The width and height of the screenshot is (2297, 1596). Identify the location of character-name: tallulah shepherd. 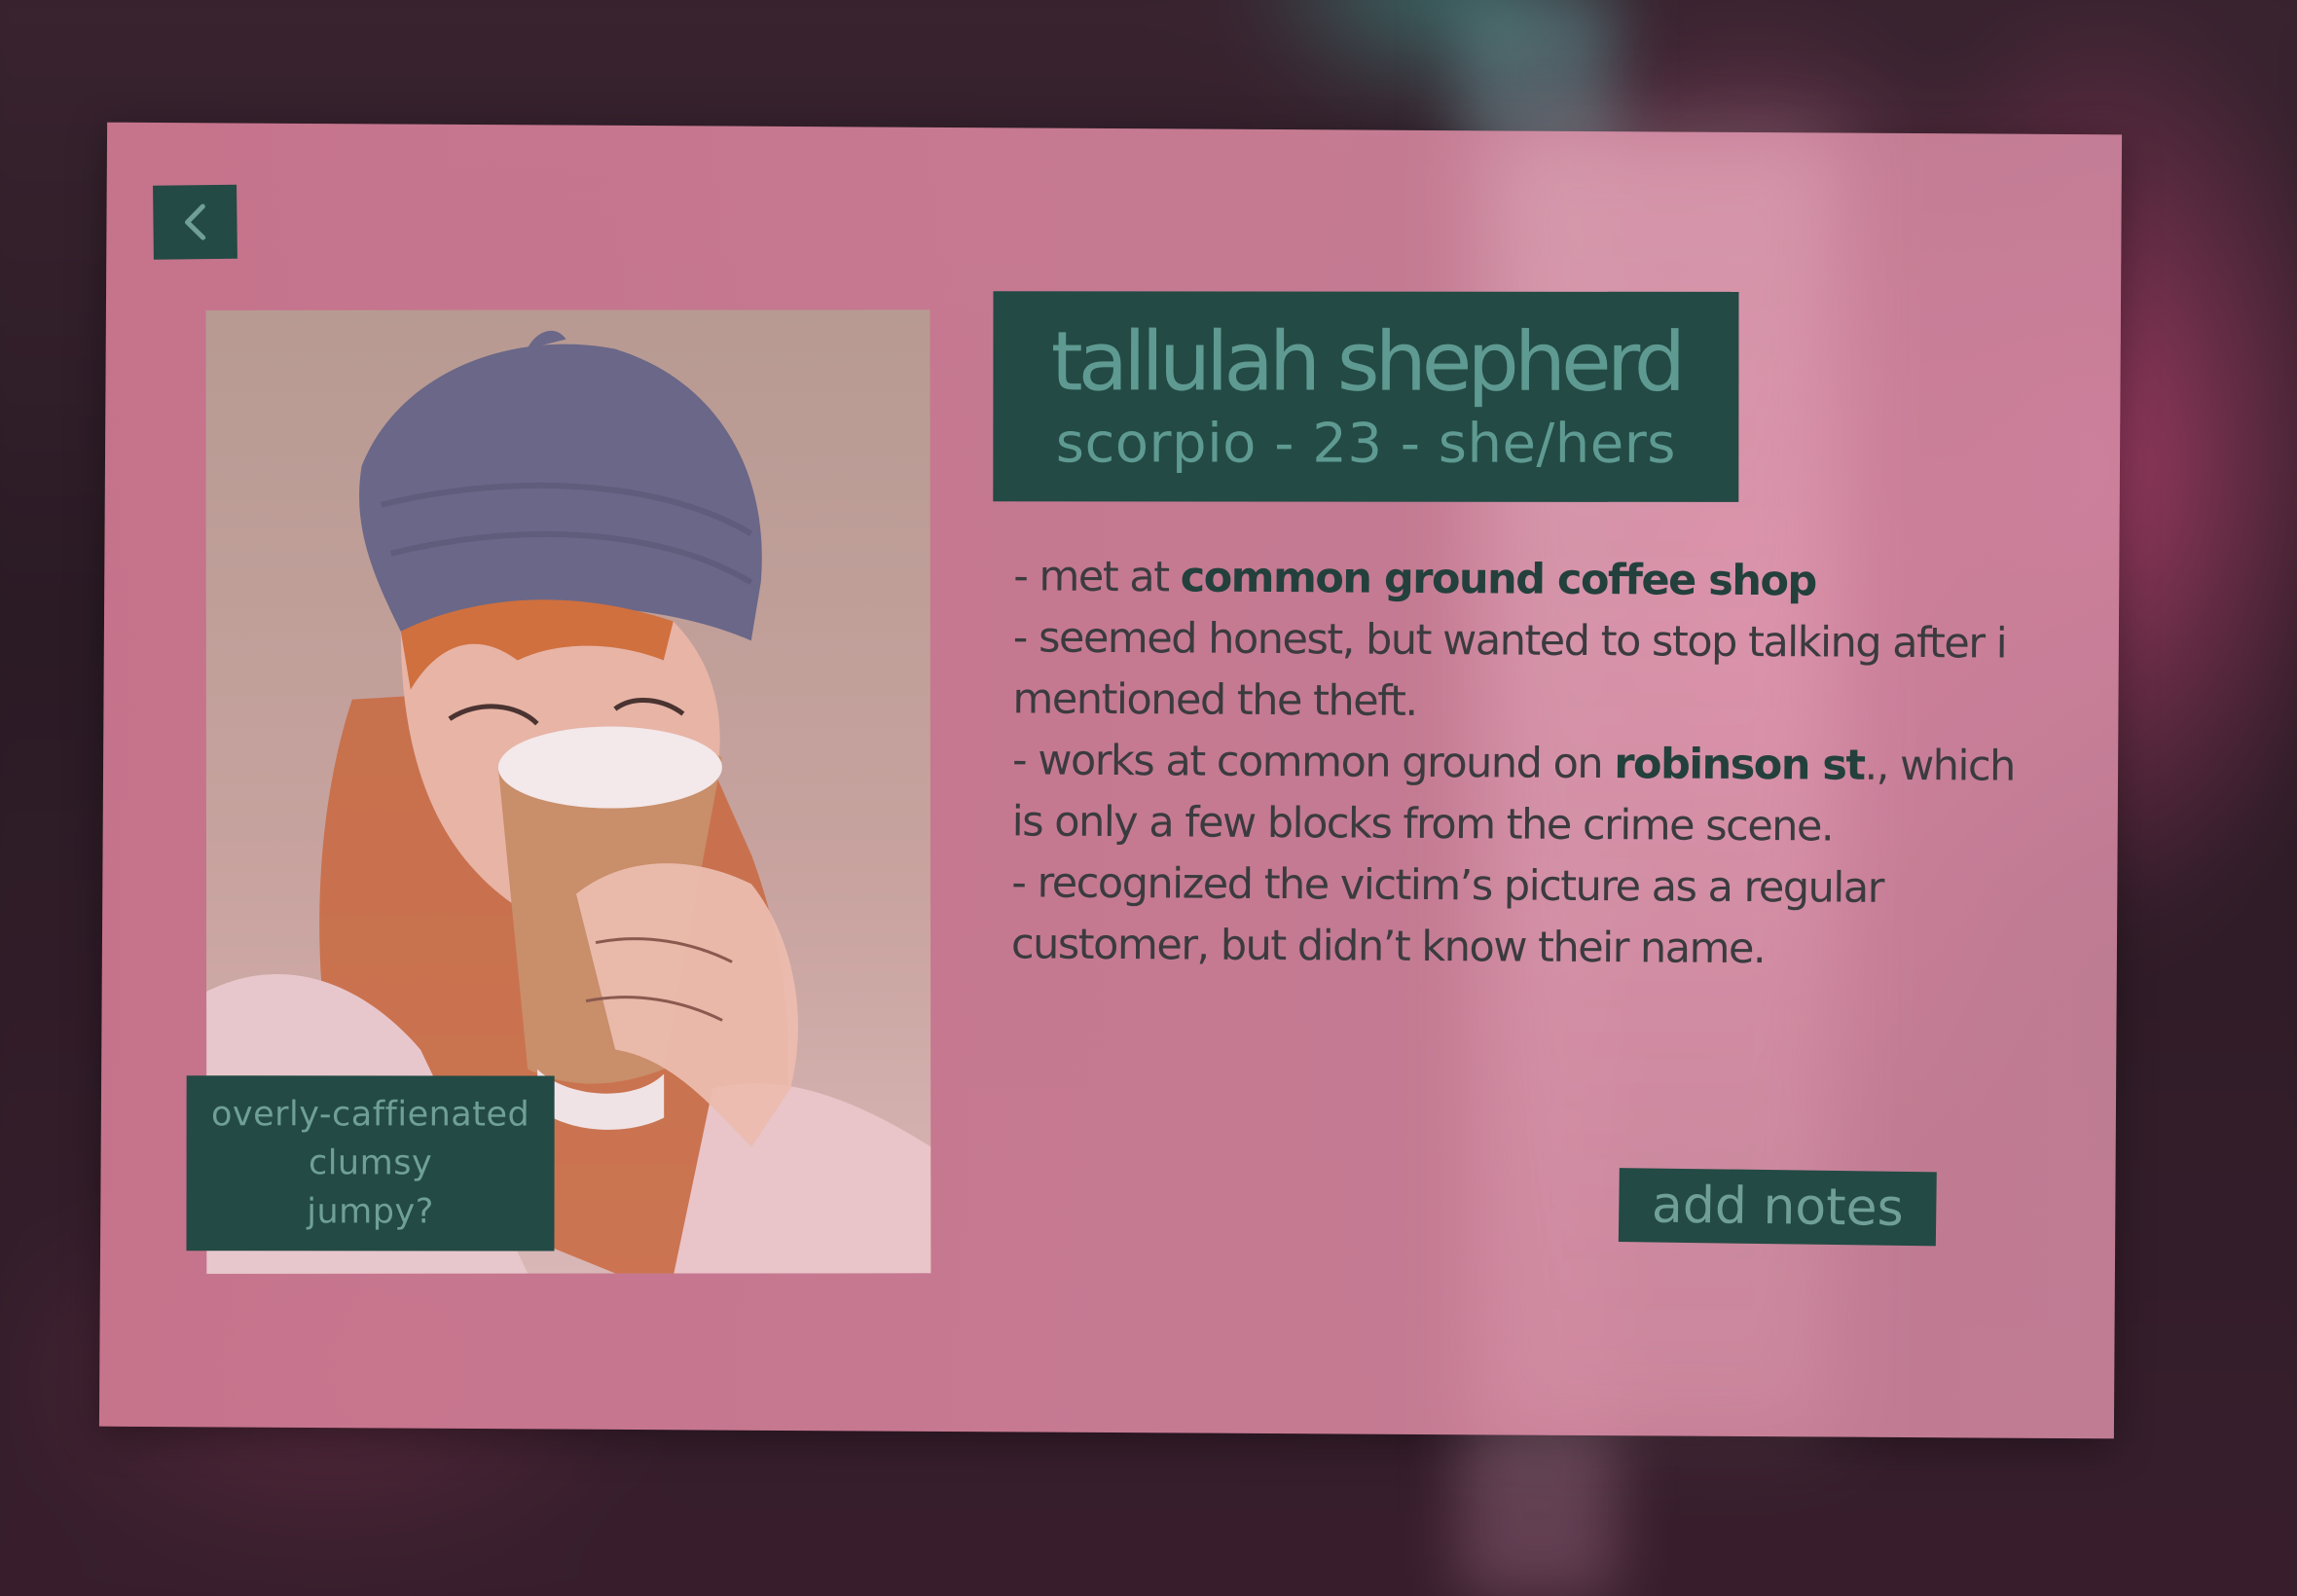
(1366, 361).